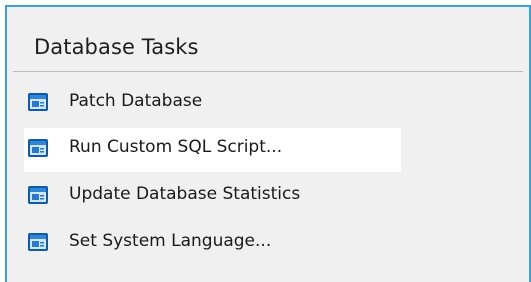  What do you see at coordinates (185, 194) in the screenshot?
I see `task-label: Update Database Statistics` at bounding box center [185, 194].